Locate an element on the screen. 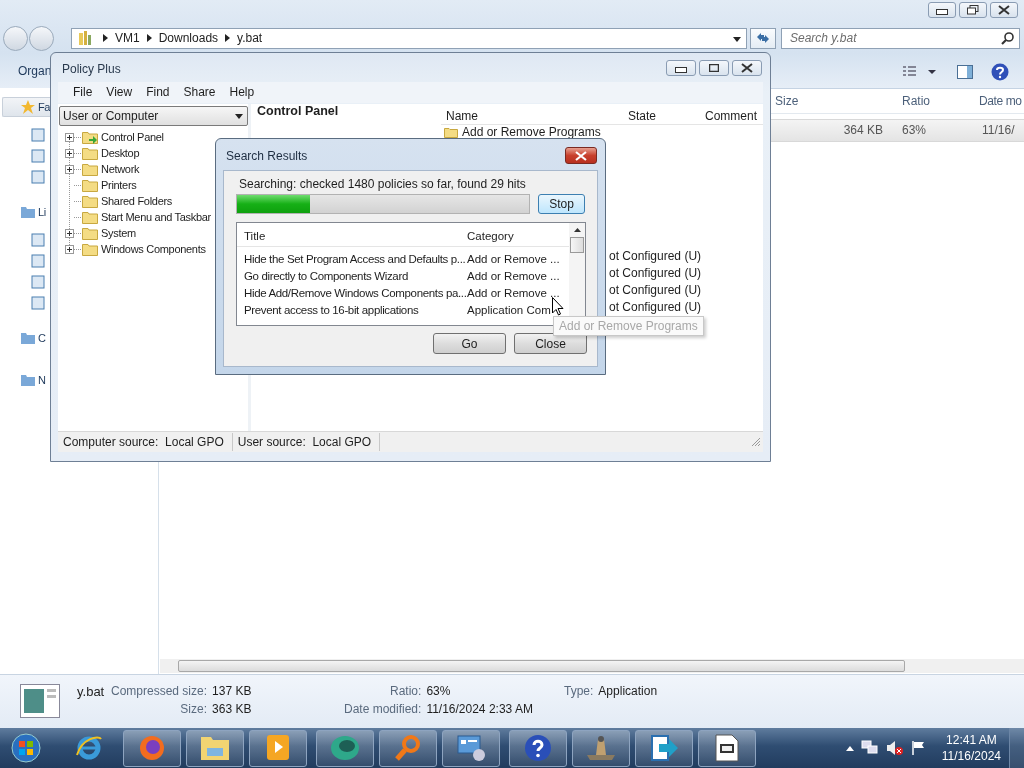 The height and width of the screenshot is (768, 1024). close-icon is located at coordinates (1004, 10).